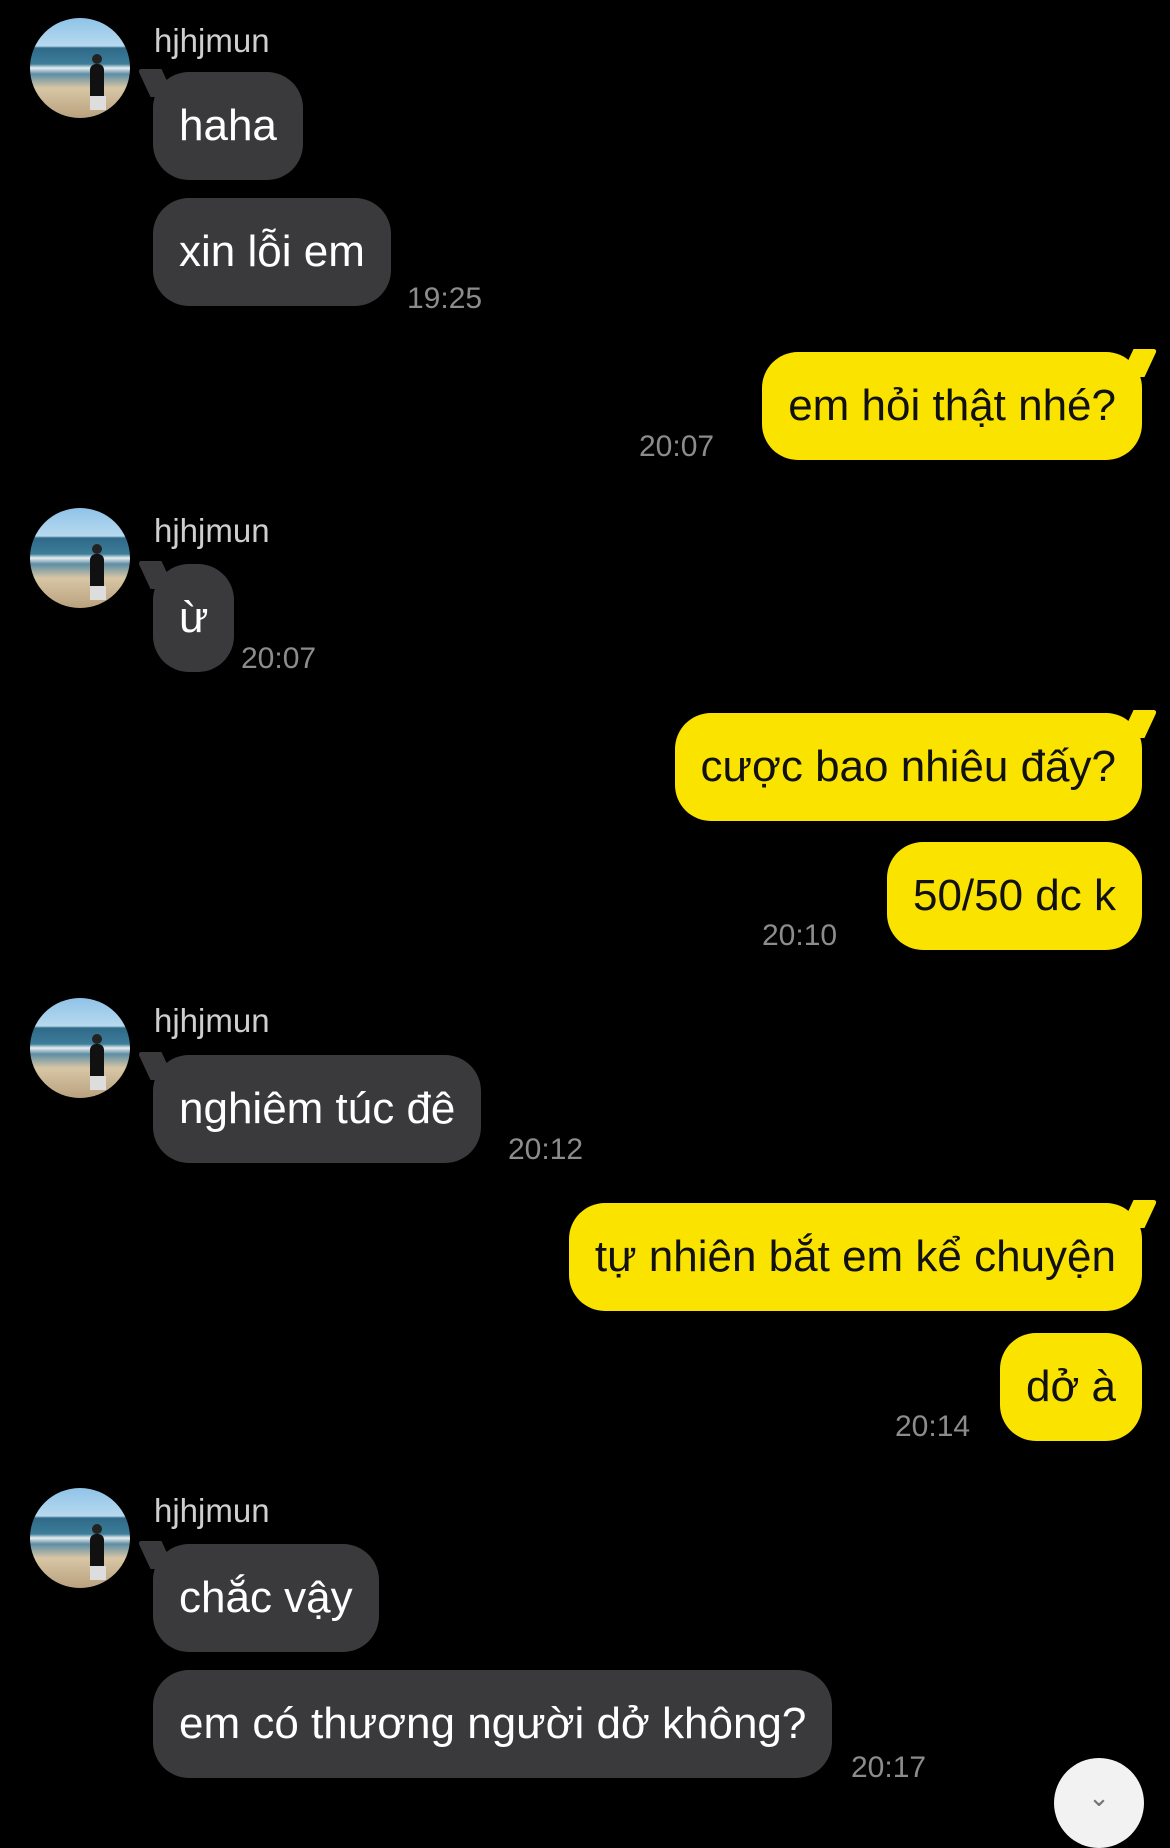  I want to click on outgoing-message: tự nhiên bắt em kể chuyện, so click(855, 1257).